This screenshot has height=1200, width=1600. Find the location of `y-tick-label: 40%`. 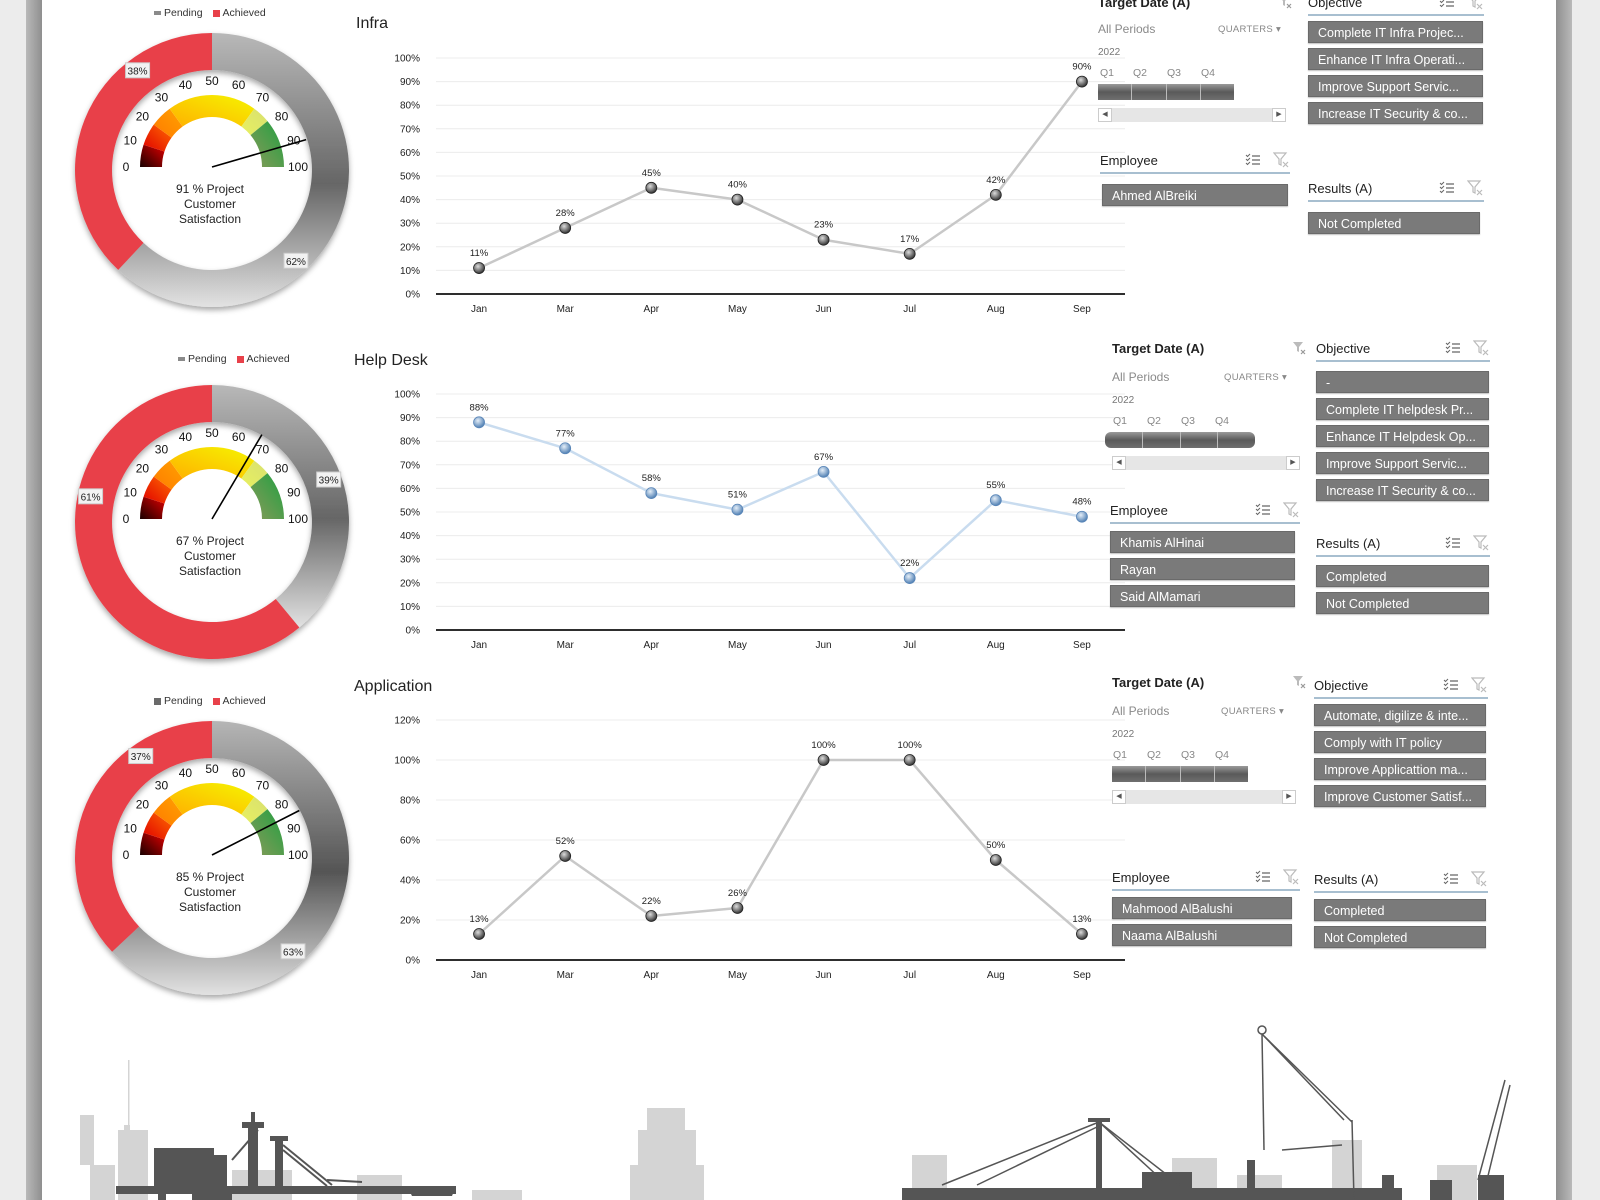

y-tick-label: 40% is located at coordinates (410, 536).